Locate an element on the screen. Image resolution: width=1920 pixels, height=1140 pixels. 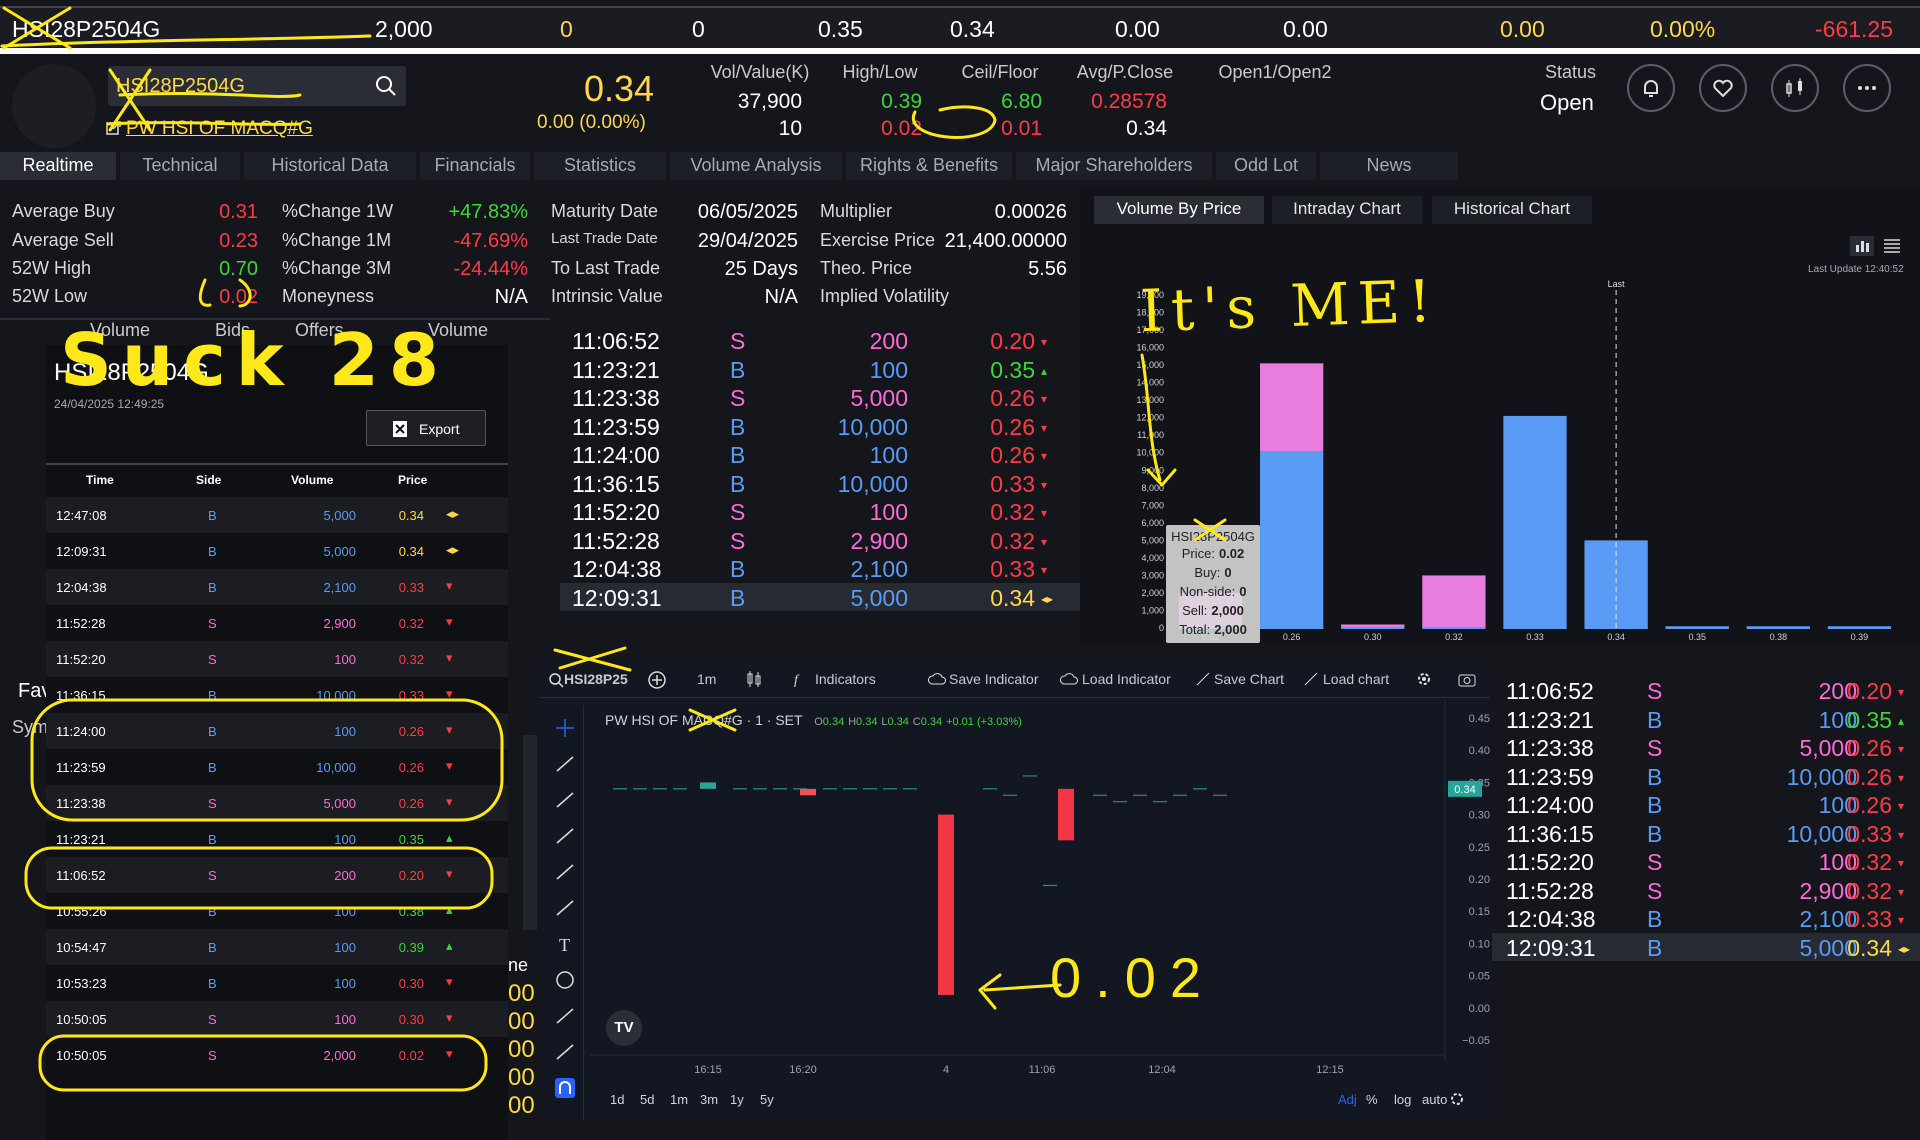
popup-row: 10:54:47 B 100 0.39 ▴ is located at coordinates (277, 947).